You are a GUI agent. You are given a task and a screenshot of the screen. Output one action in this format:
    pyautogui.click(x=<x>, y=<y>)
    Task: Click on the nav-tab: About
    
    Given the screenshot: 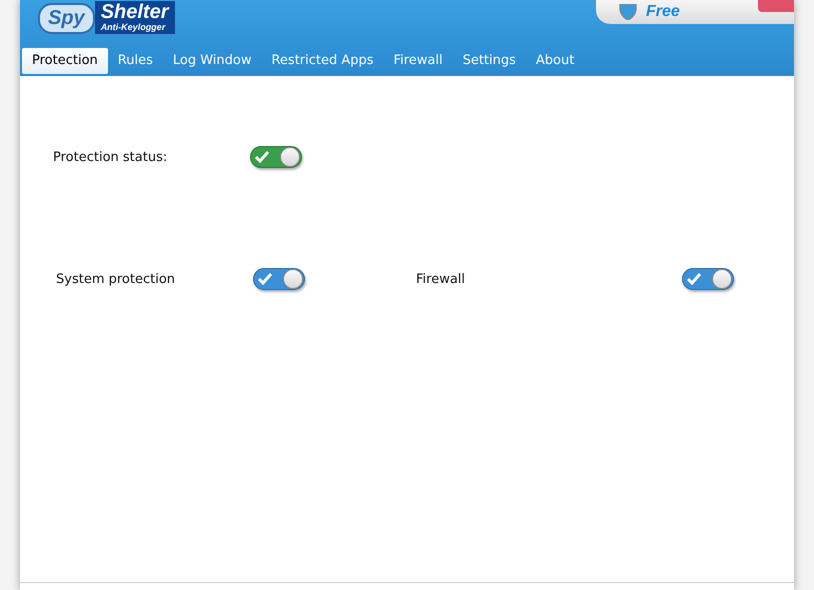 What is the action you would take?
    pyautogui.click(x=555, y=61)
    